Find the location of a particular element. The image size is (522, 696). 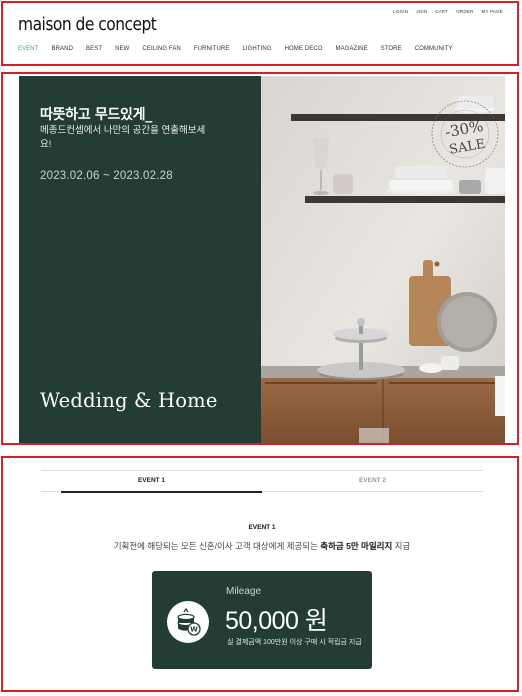

utility-menu: LOGIN JOIN CART ORDER MY PAGE is located at coordinates (448, 11).